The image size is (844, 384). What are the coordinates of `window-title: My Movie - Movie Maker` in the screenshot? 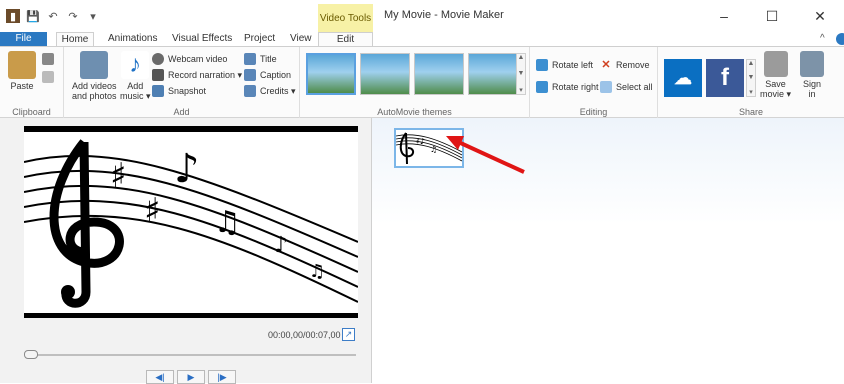 It's located at (444, 15).